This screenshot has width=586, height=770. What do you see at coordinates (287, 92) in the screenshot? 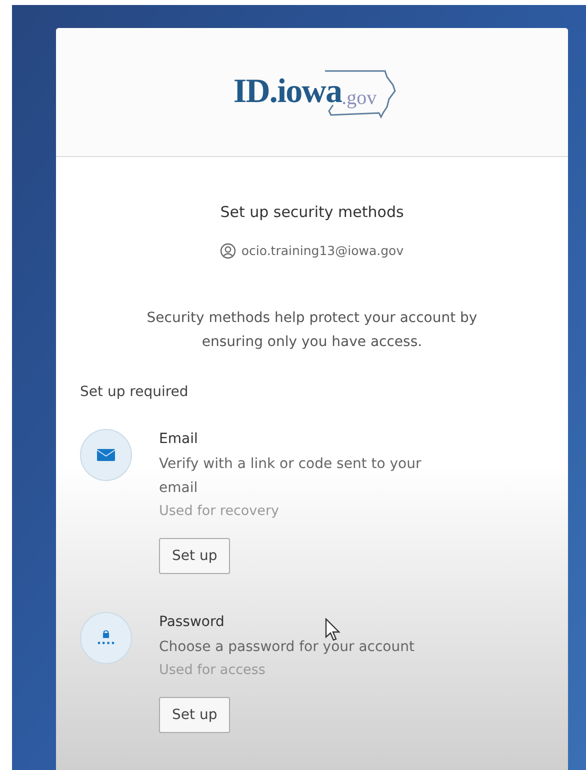
I see `logo-text: ID.iowa` at bounding box center [287, 92].